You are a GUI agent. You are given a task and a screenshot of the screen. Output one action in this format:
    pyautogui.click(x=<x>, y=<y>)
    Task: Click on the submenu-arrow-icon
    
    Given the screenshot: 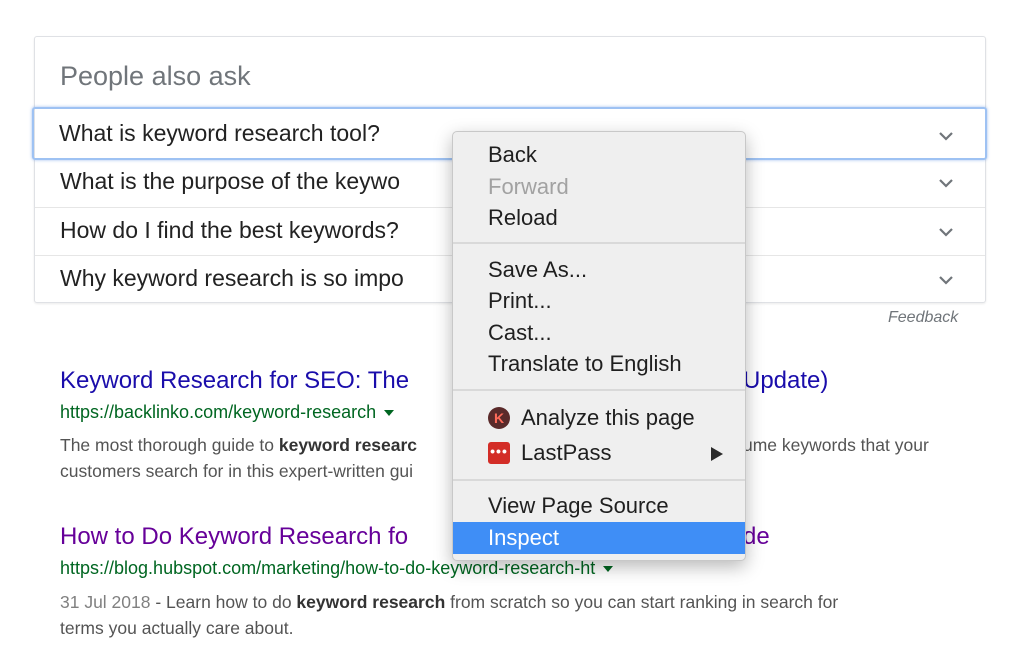 What is the action you would take?
    pyautogui.click(x=717, y=454)
    